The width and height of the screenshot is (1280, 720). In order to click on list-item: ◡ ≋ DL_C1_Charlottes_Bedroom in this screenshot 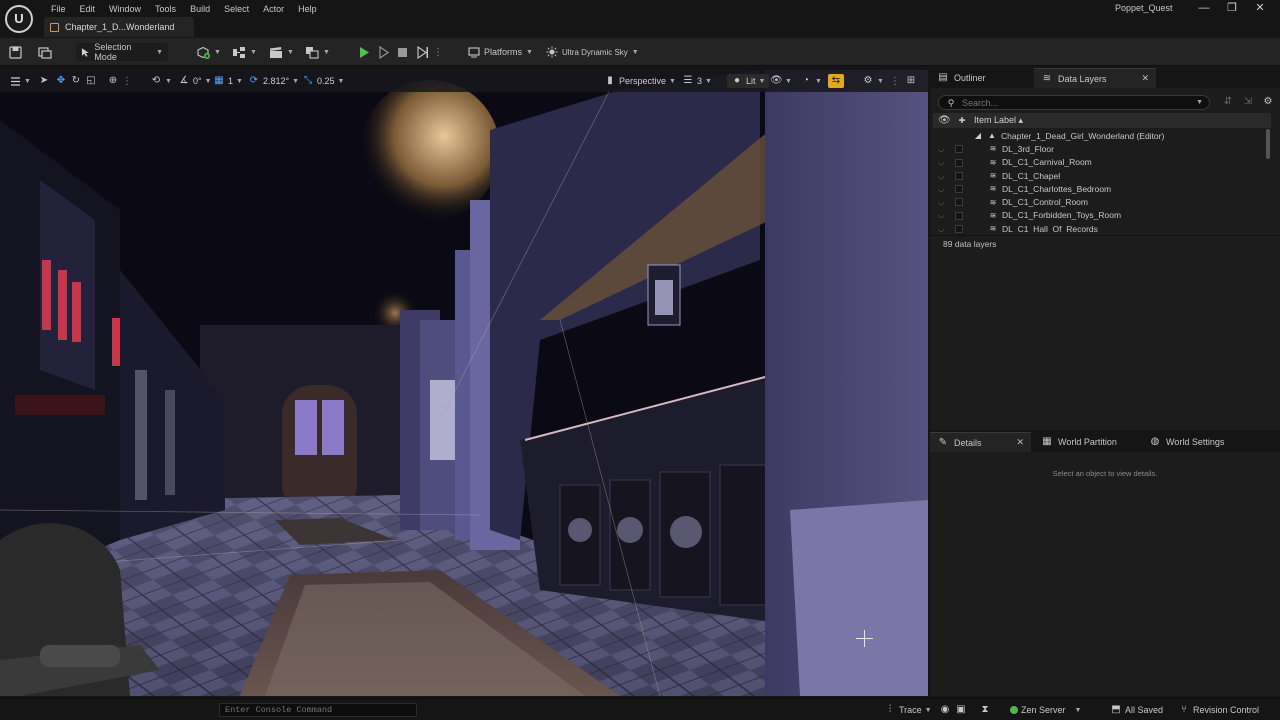, I will do `click(1098, 188)`.